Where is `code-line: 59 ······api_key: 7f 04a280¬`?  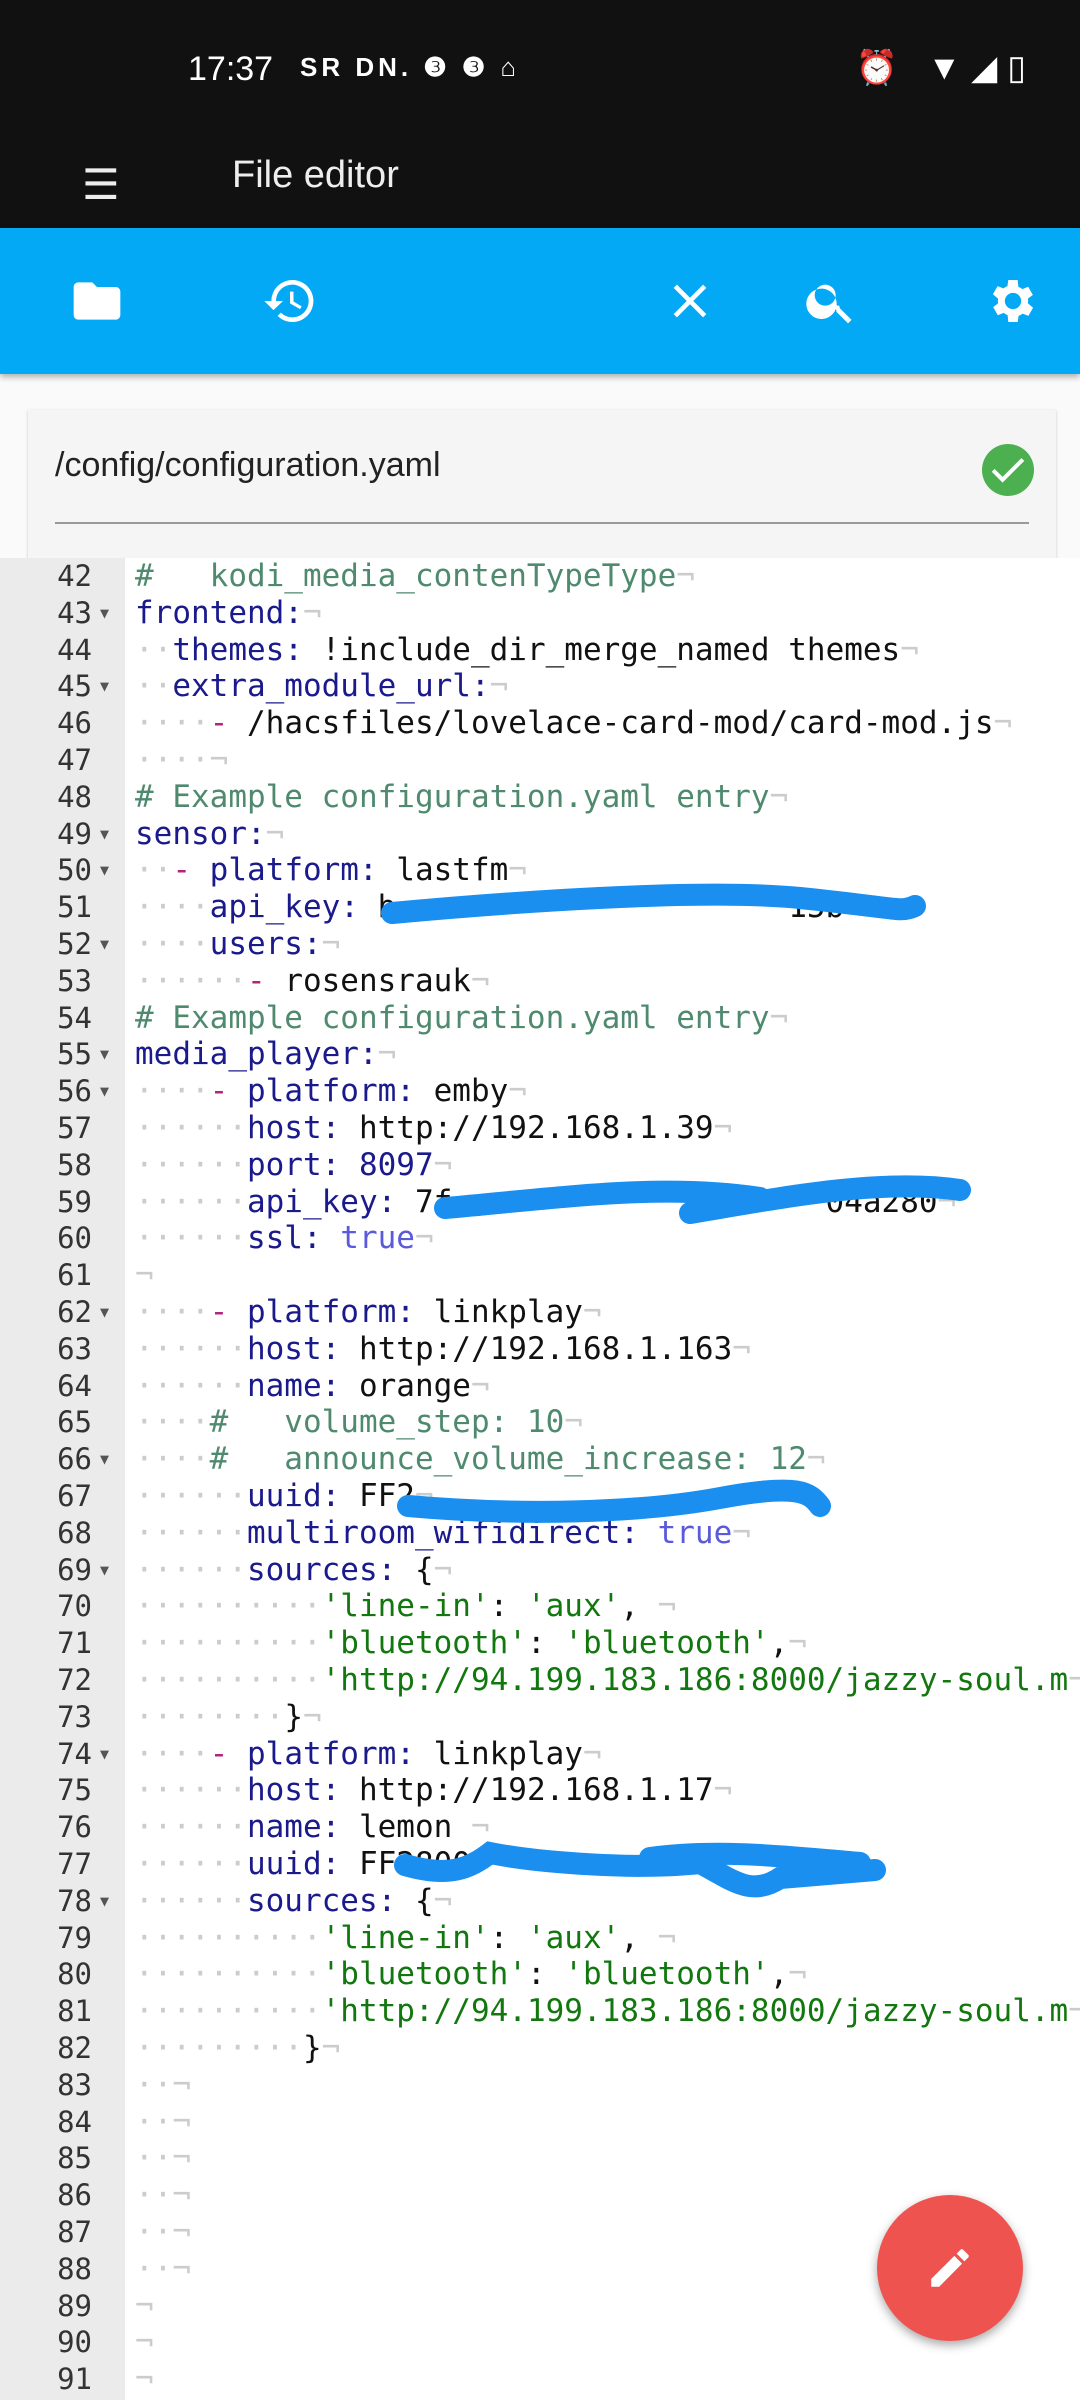 code-line: 59 ······api_key: 7f 04a280¬ is located at coordinates (540, 1202).